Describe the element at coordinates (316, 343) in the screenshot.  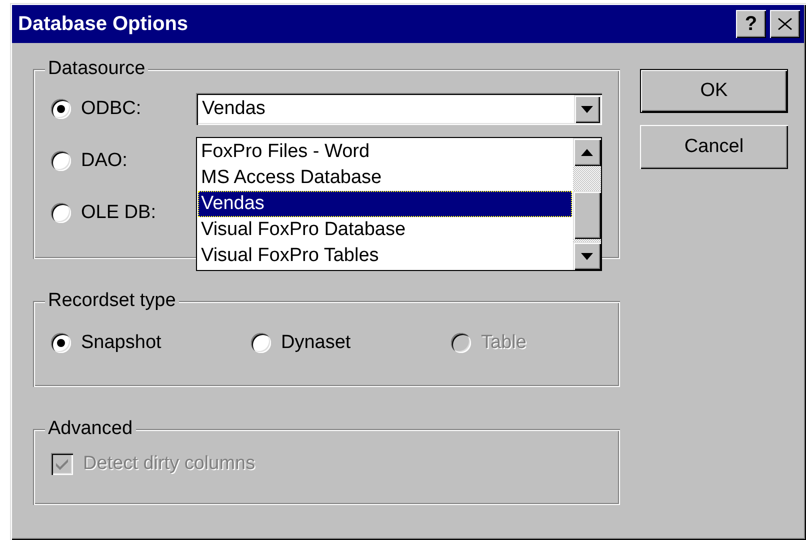
I see `radio-label: Dynaset` at that location.